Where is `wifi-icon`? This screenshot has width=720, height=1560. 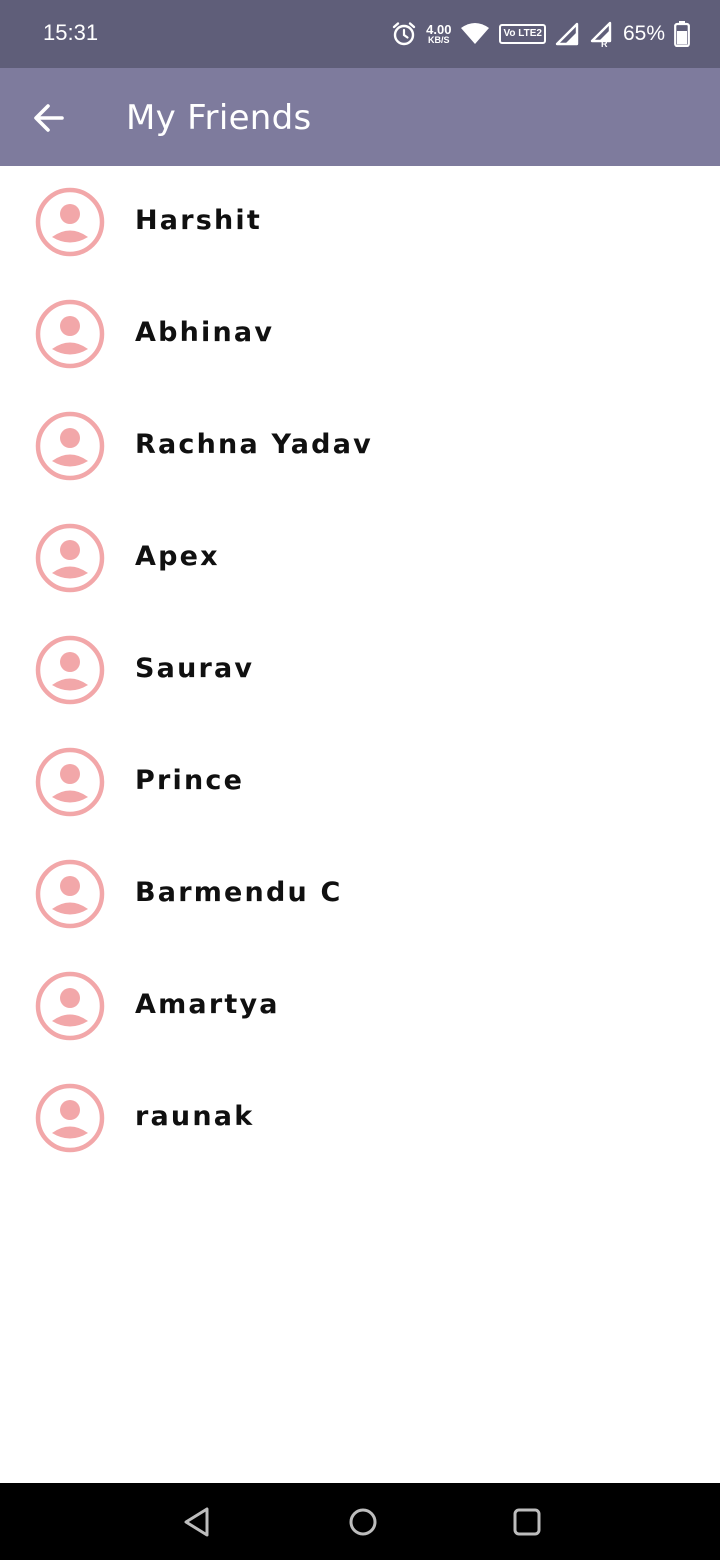 wifi-icon is located at coordinates (475, 34).